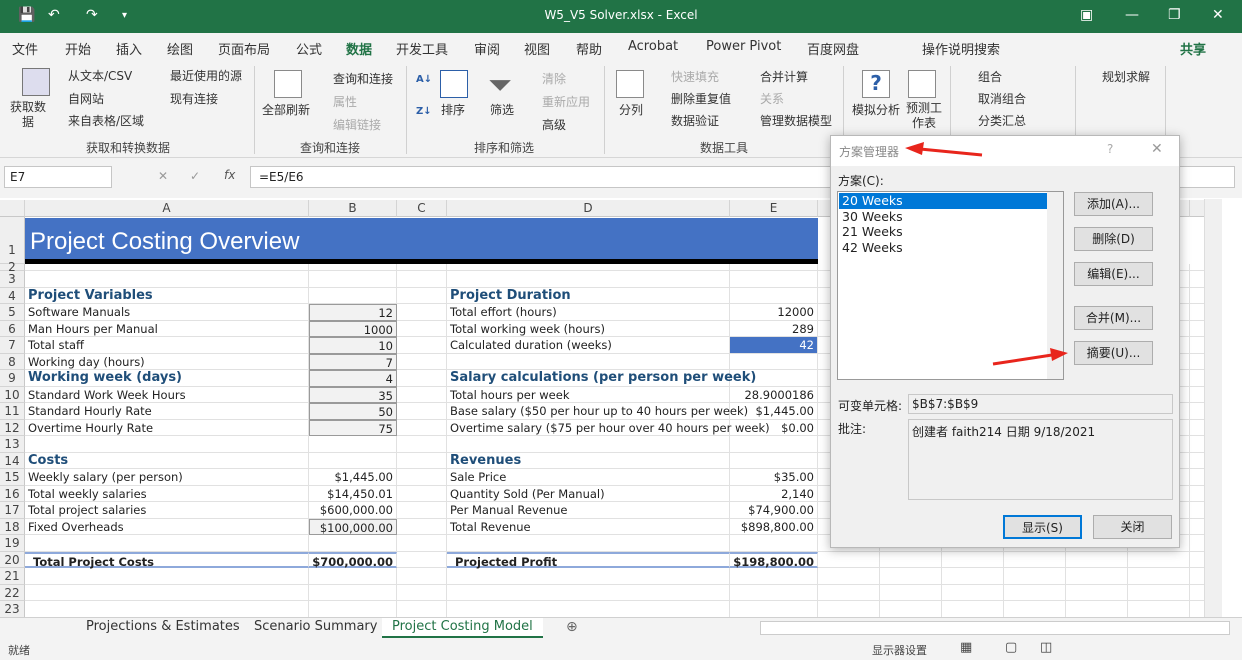 Image resolution: width=1242 pixels, height=660 pixels. What do you see at coordinates (353, 427) in the screenshot?
I see `cell-B12: 75` at bounding box center [353, 427].